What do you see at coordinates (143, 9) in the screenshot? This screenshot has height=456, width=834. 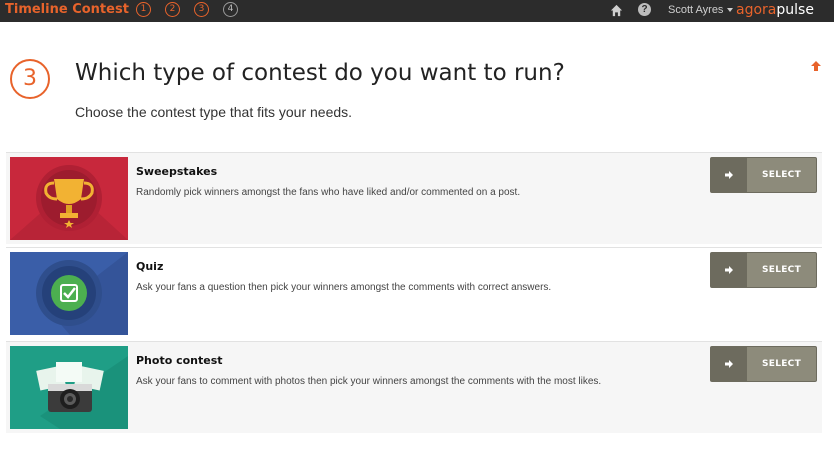 I see `step-1: 1` at bounding box center [143, 9].